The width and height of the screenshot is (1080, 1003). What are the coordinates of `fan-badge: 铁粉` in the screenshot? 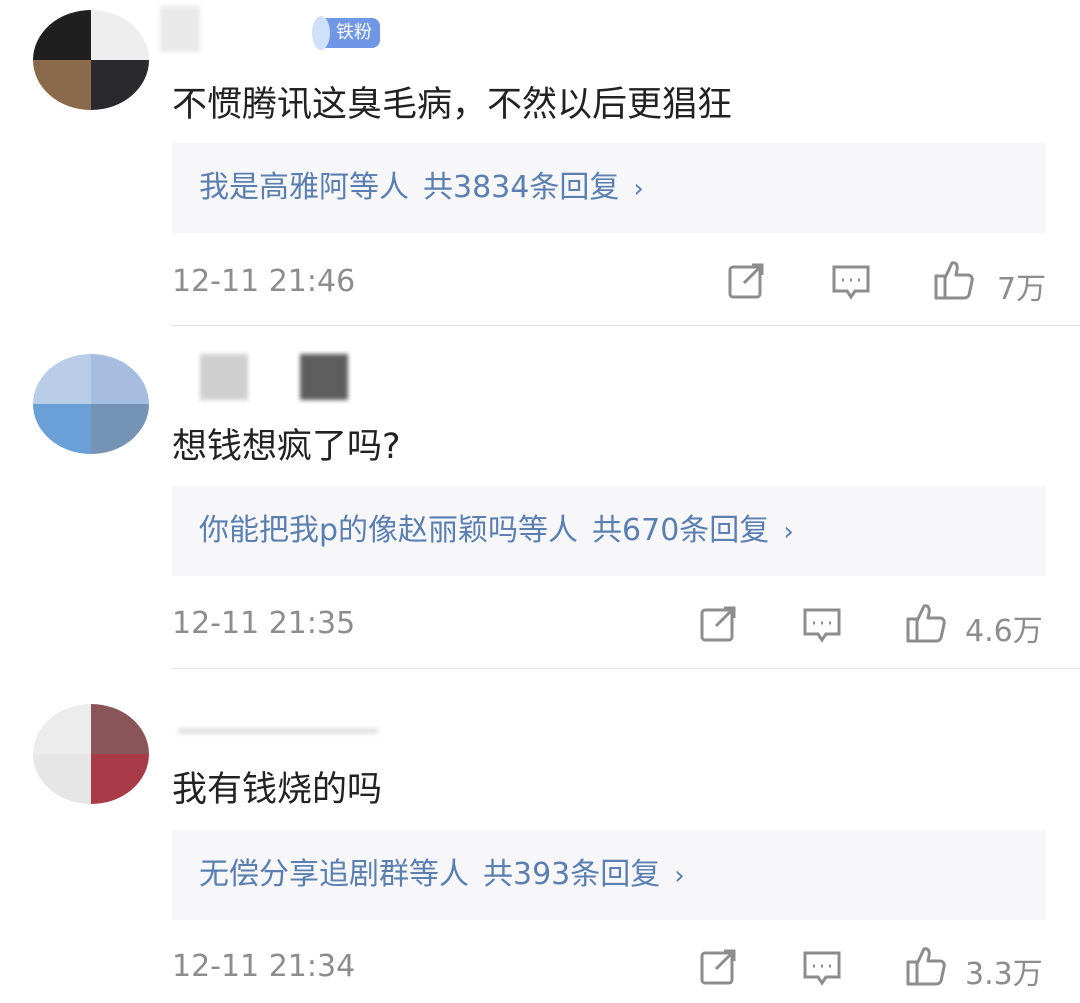 It's located at (346, 33).